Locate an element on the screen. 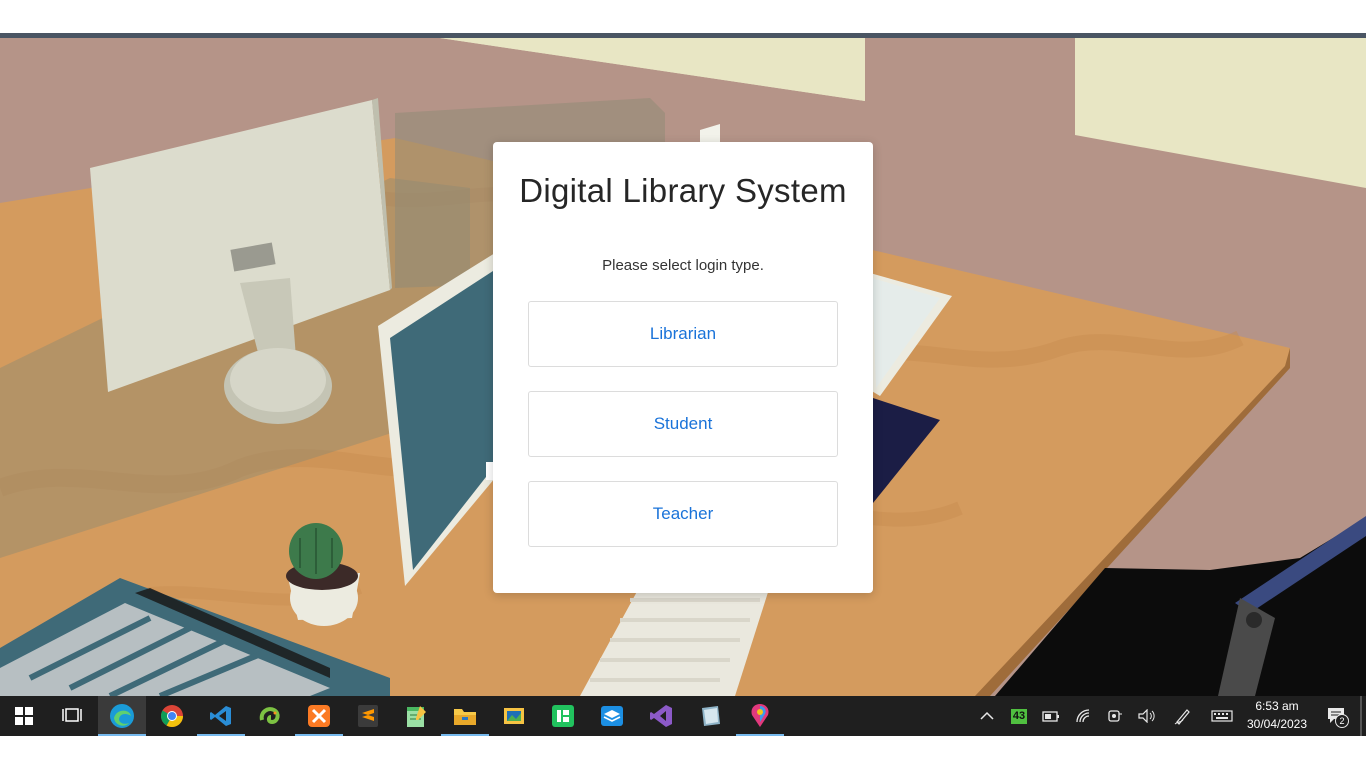 Image resolution: width=1366 pixels, height=768 pixels. start-button is located at coordinates (24, 716).